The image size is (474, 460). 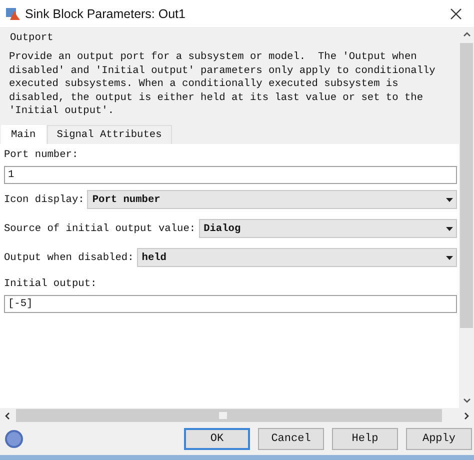 I want to click on horizontal-scrollbar, so click(x=237, y=415).